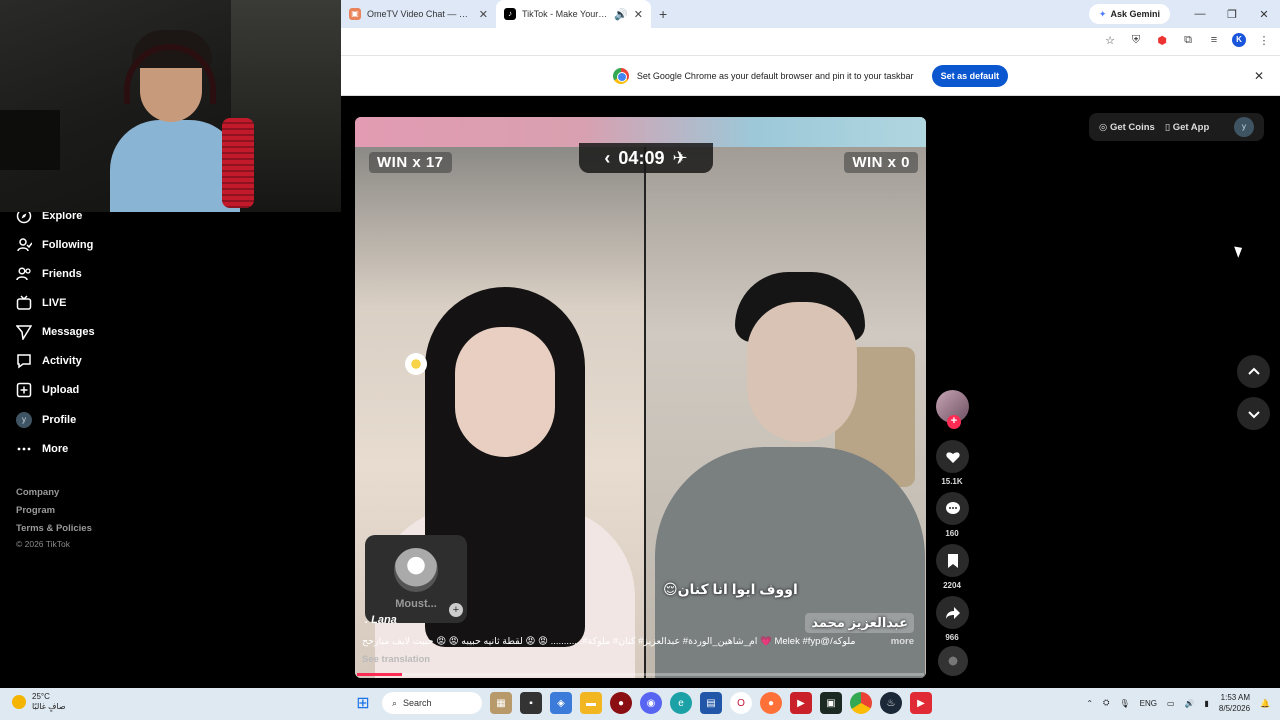 Image resolution: width=1280 pixels, height=720 pixels. I want to click on steam-icon: ♨, so click(891, 703).